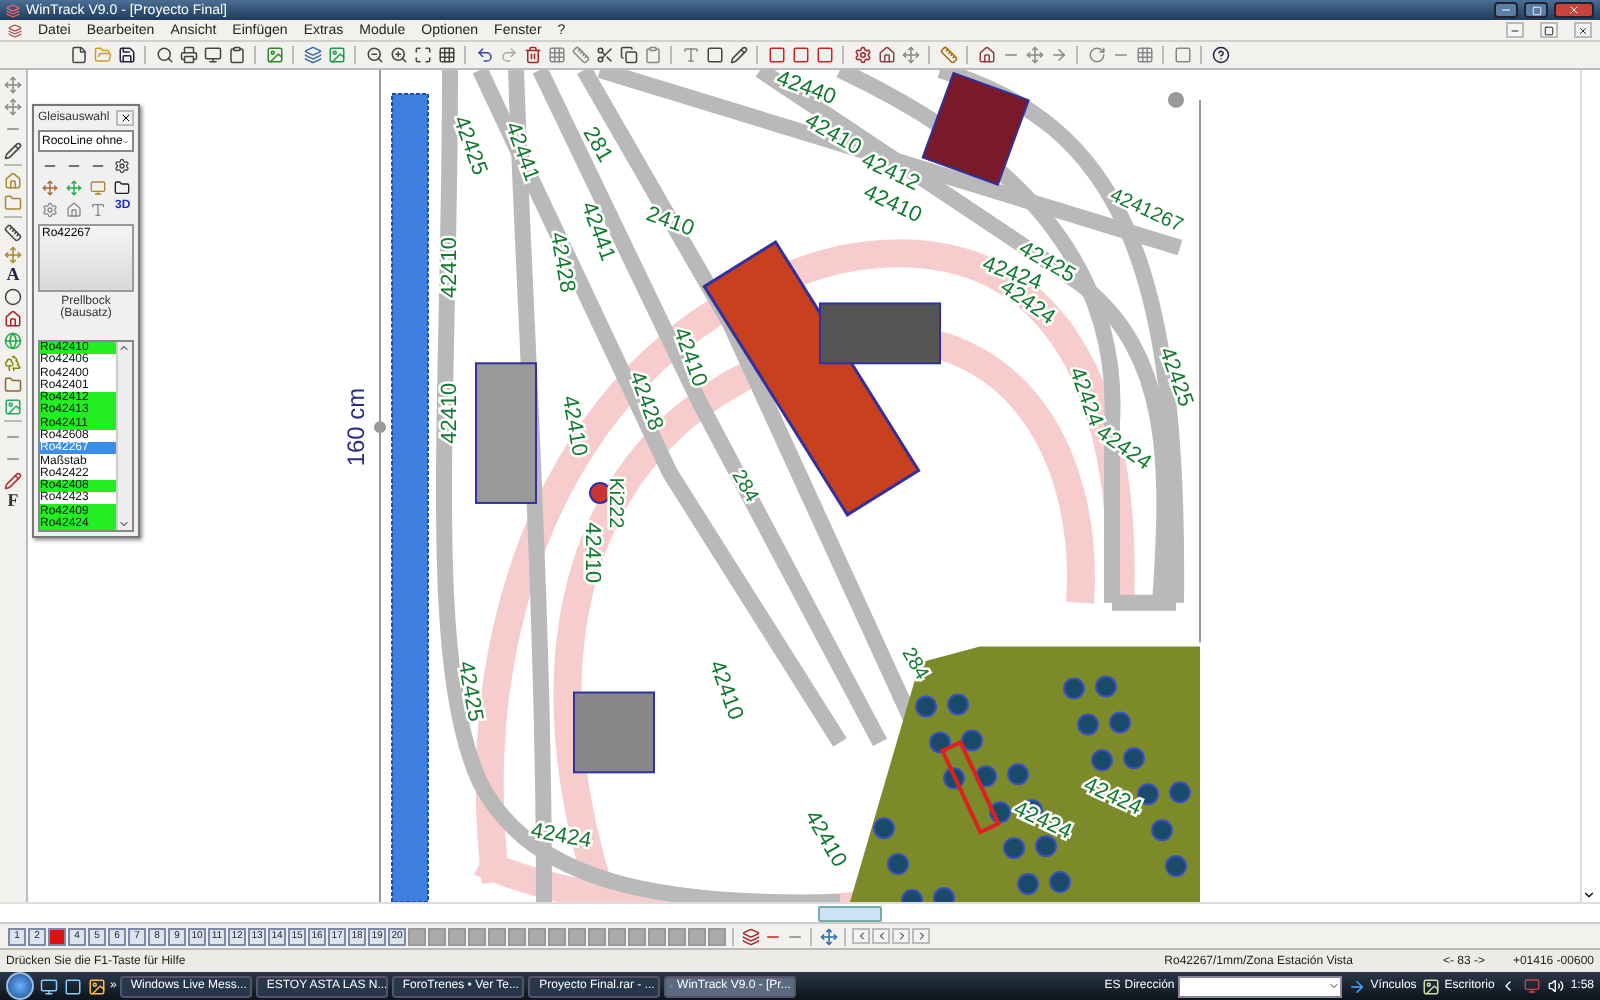  What do you see at coordinates (862, 55) in the screenshot?
I see `gear-icon` at bounding box center [862, 55].